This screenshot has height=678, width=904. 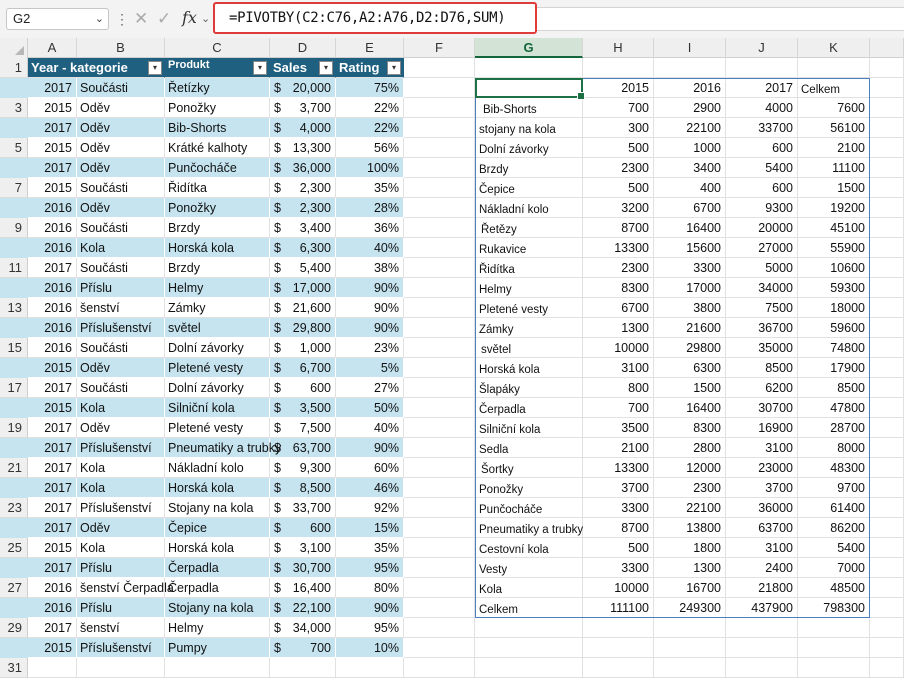 What do you see at coordinates (618, 368) in the screenshot?
I see `pivot-value-cell: 3100` at bounding box center [618, 368].